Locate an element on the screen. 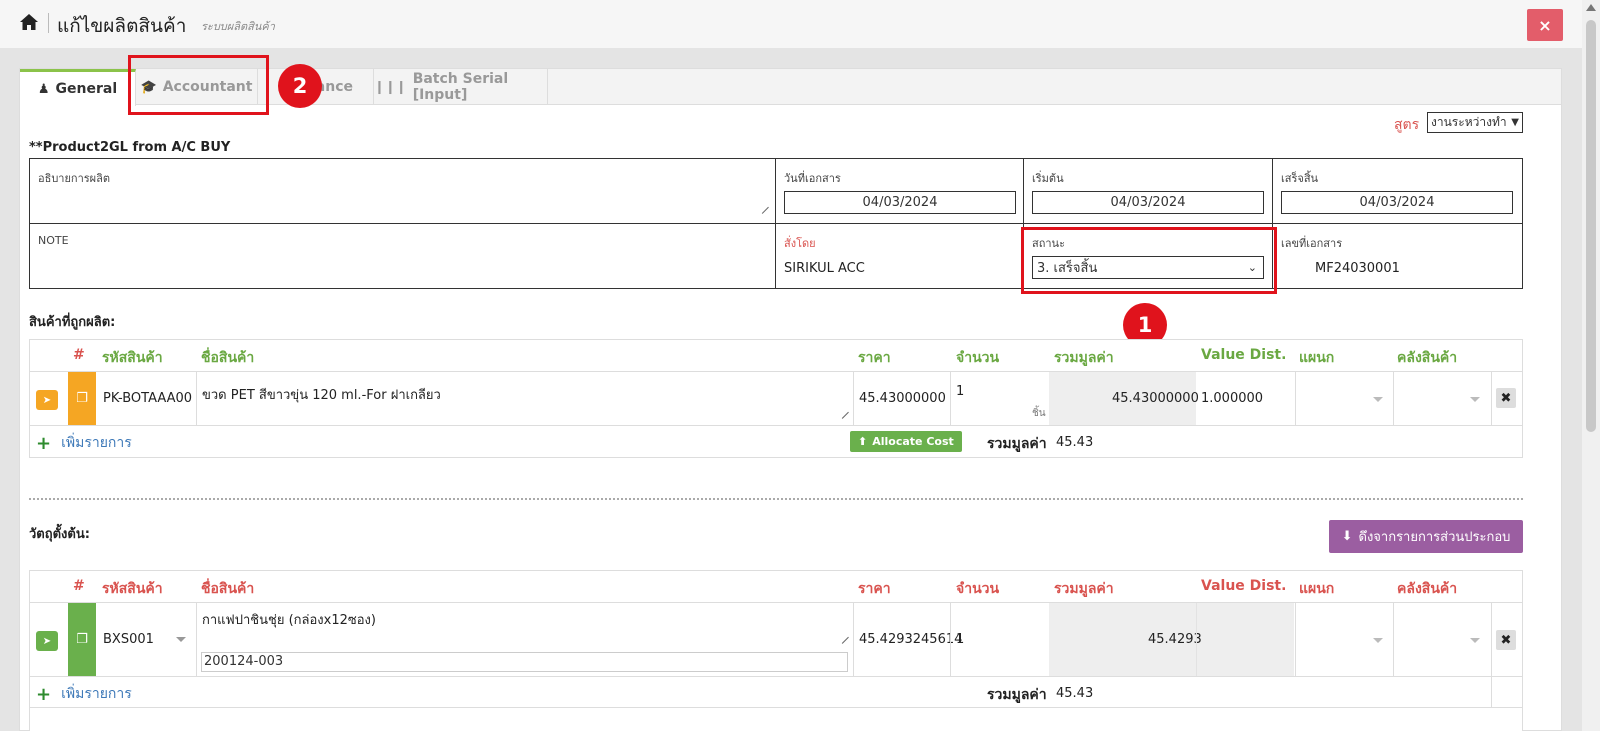 The height and width of the screenshot is (731, 1600). description-label: อธิบายการผลิต is located at coordinates (74, 178).